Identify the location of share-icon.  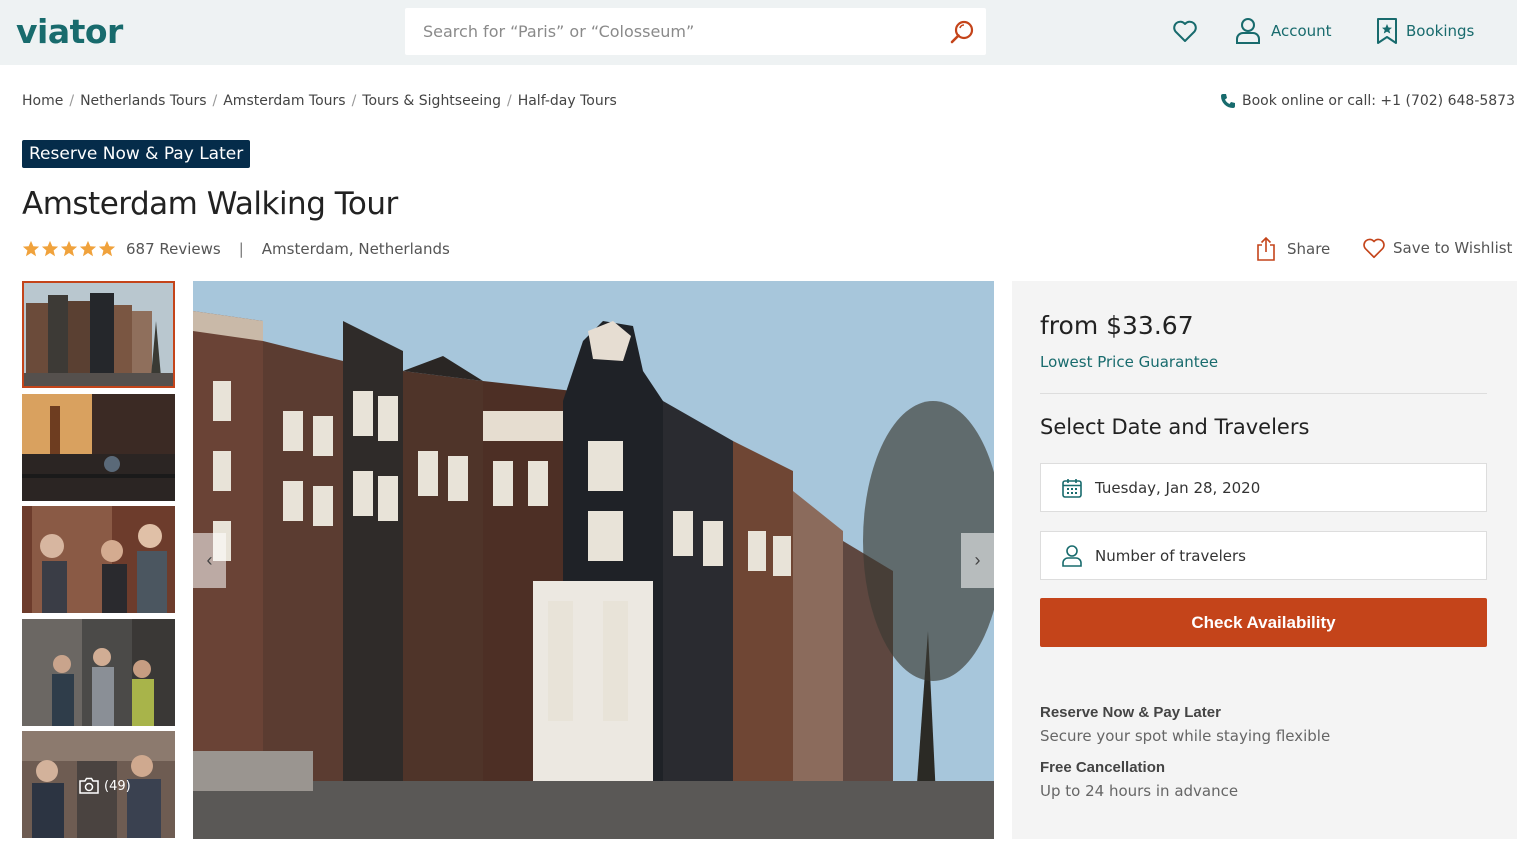
(1266, 248).